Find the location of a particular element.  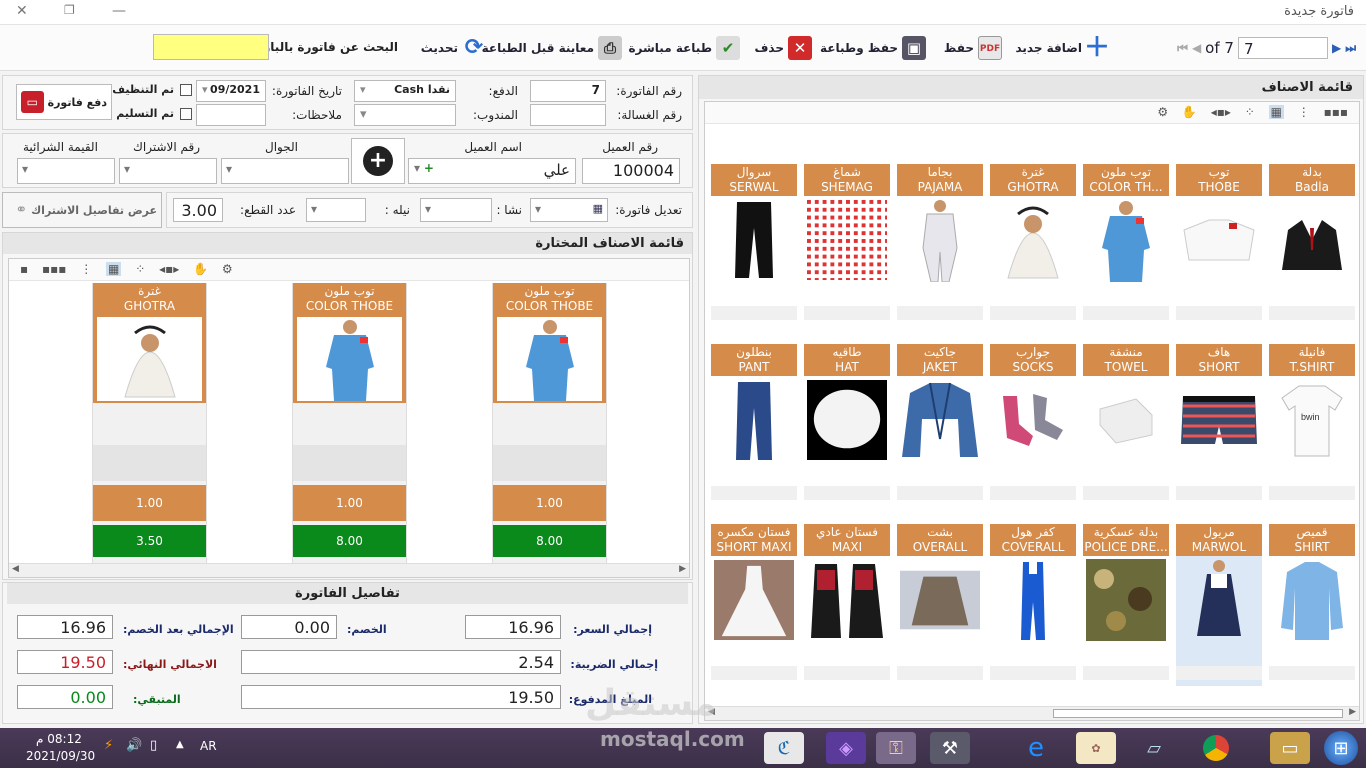

catalog-item: طاقيه HAT is located at coordinates (847, 425).